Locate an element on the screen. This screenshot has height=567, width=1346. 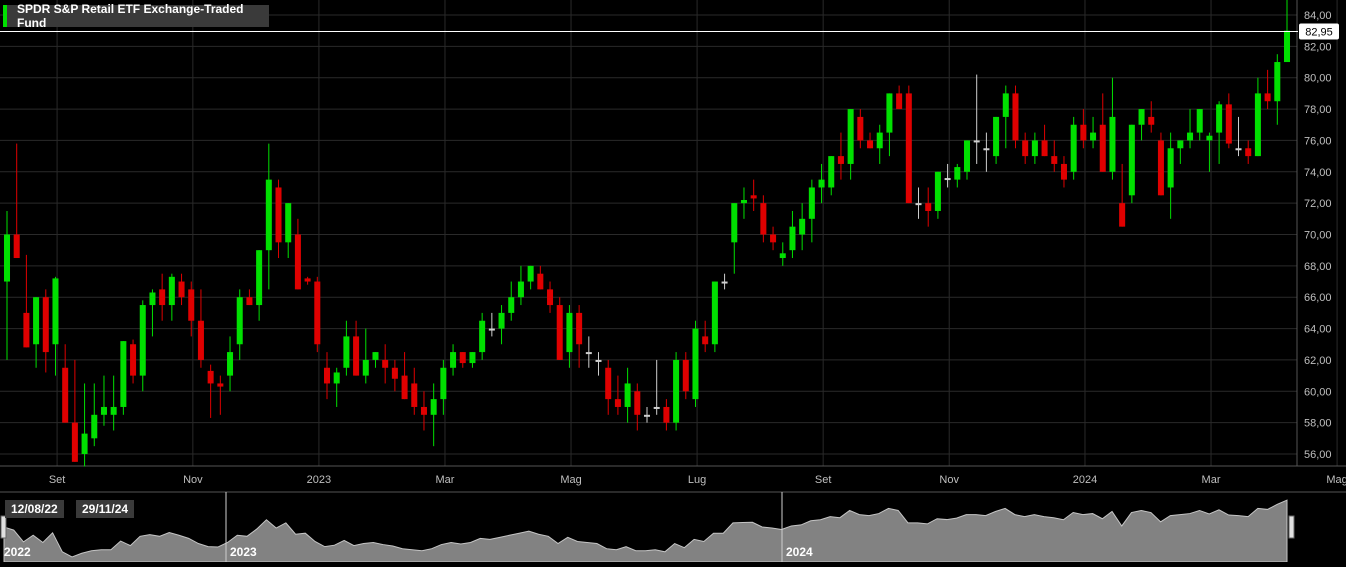
y-tick-label: 60,00 is located at coordinates (1318, 392).